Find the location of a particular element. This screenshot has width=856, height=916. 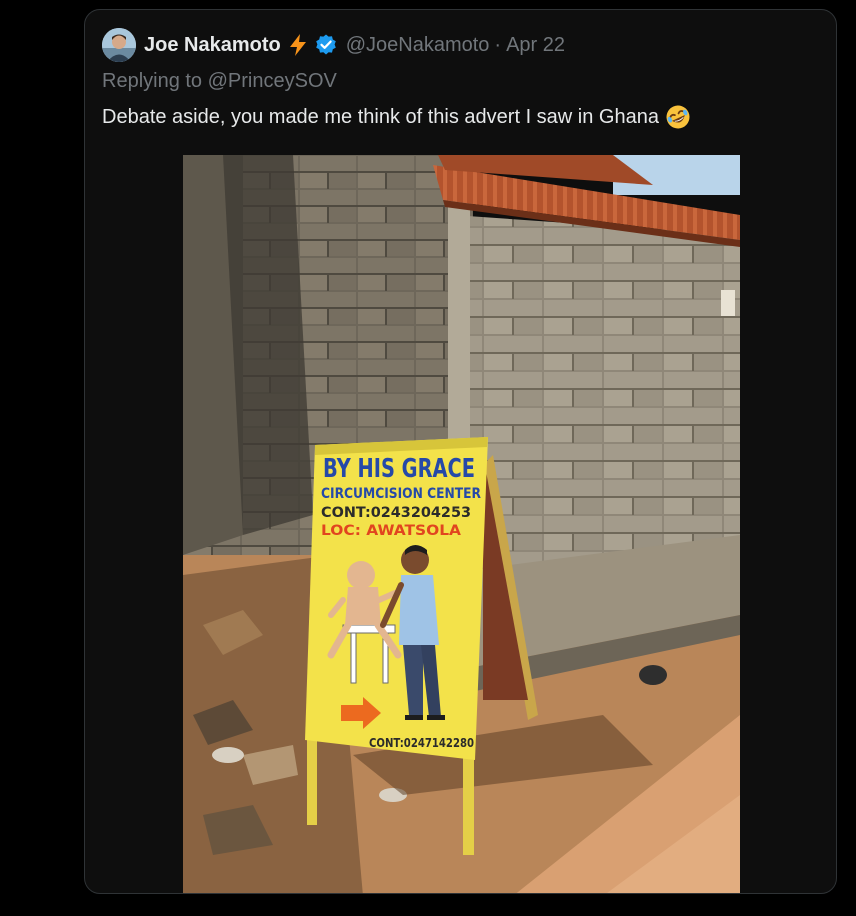

tweet-header: Joe Nakamoto @JoeNakamoto · Apr 22 is located at coordinates (333, 45).